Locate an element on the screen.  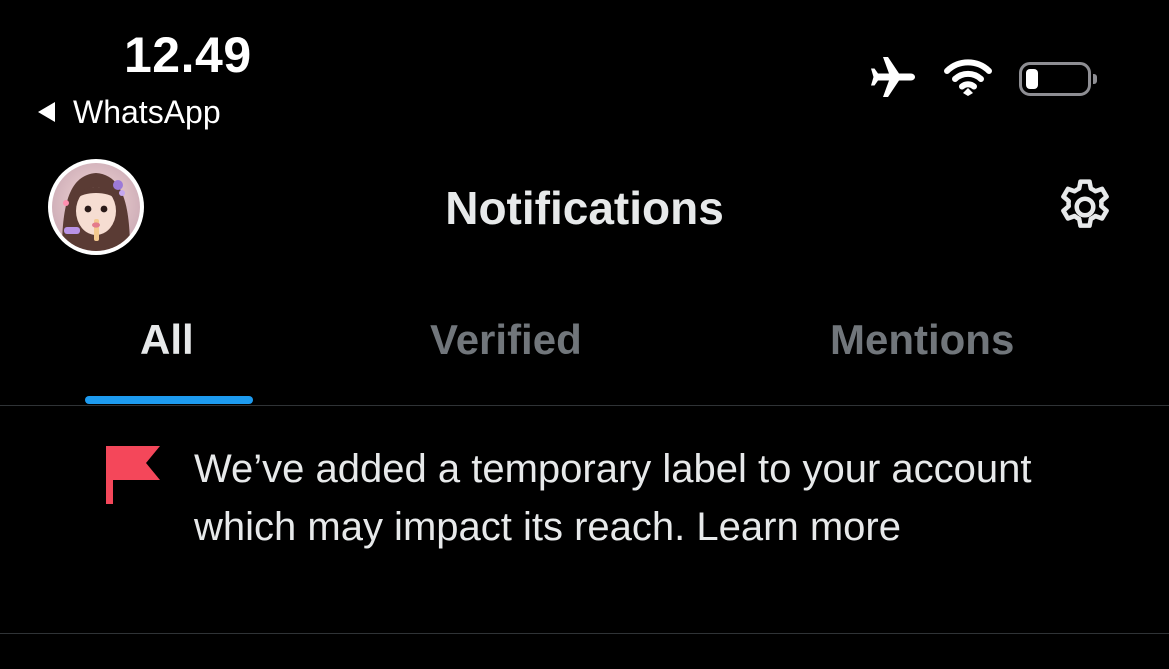
active-tab-indicator is located at coordinates (169, 400).